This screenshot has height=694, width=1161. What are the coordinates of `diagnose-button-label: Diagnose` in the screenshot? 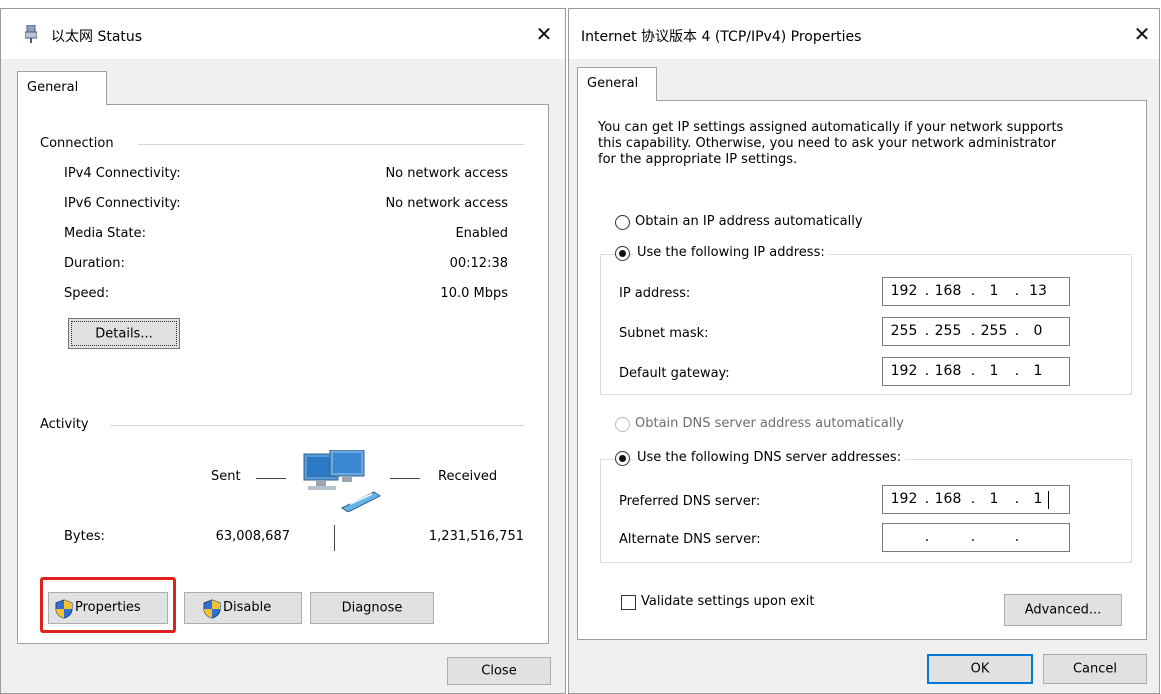 It's located at (372, 608).